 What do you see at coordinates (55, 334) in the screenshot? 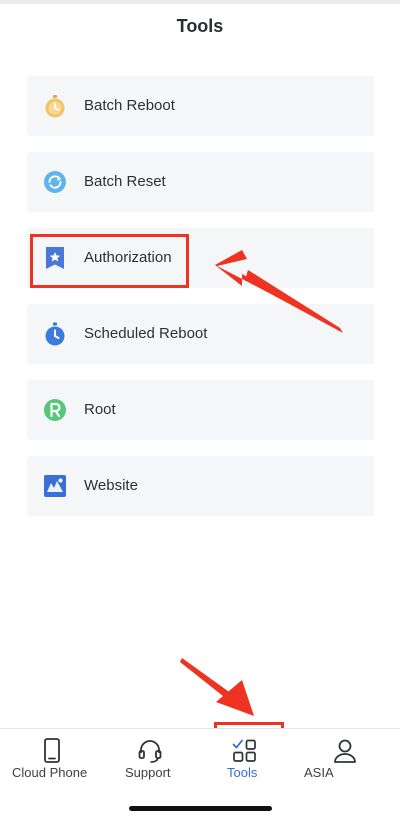
I see `timer-icon` at bounding box center [55, 334].